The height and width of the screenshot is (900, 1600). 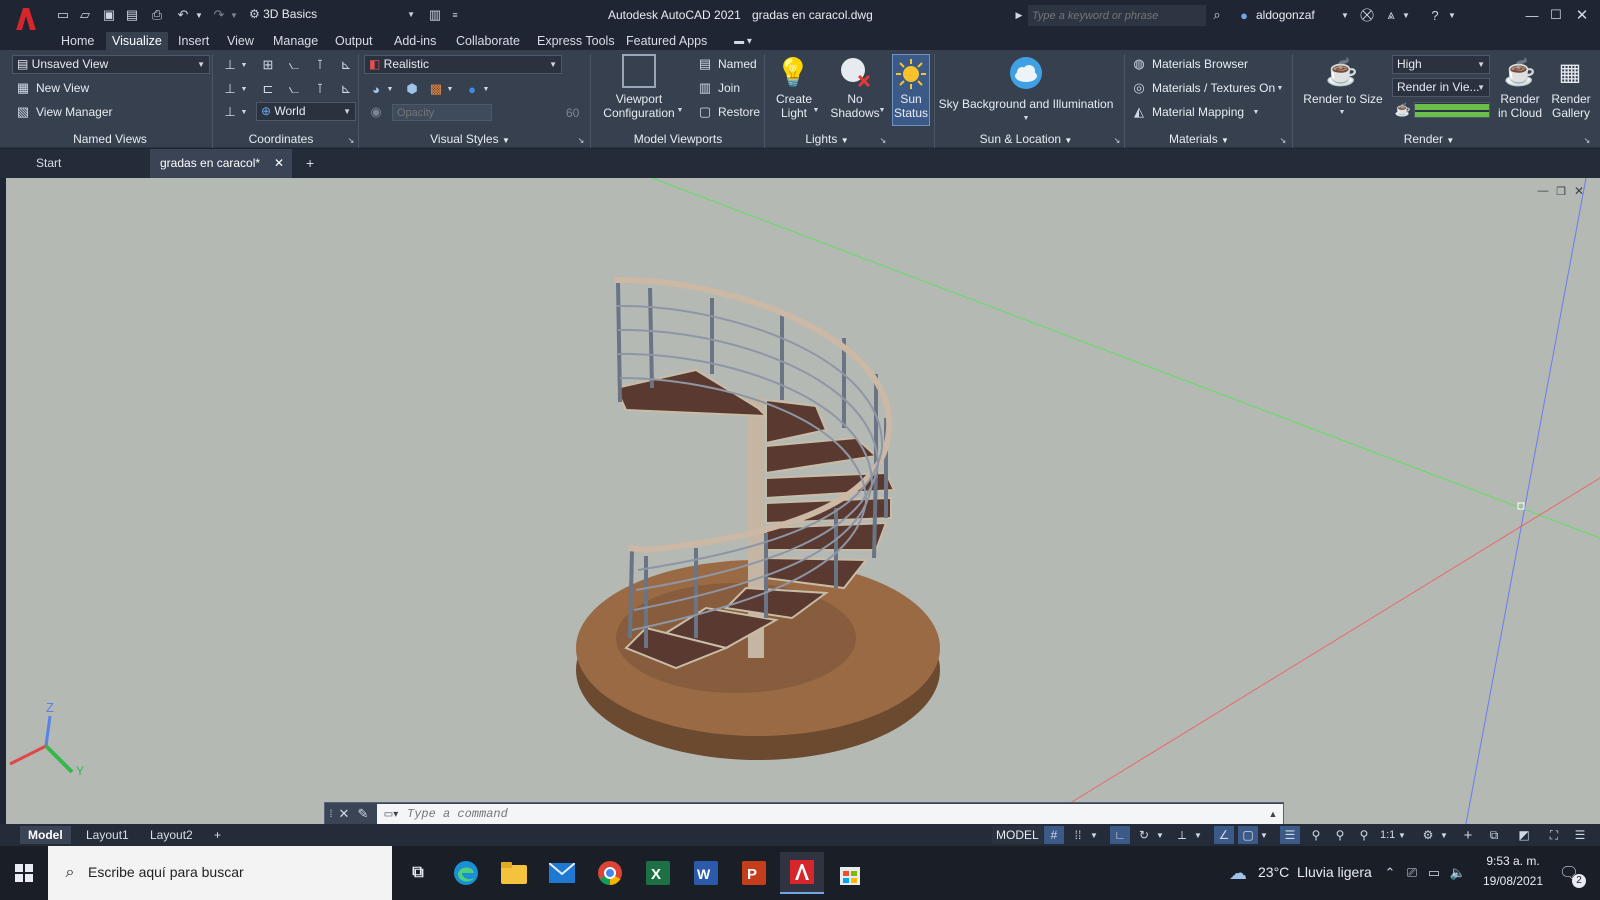 What do you see at coordinates (827, 139) in the screenshot?
I see `lights-panel-label: Lights ▼` at bounding box center [827, 139].